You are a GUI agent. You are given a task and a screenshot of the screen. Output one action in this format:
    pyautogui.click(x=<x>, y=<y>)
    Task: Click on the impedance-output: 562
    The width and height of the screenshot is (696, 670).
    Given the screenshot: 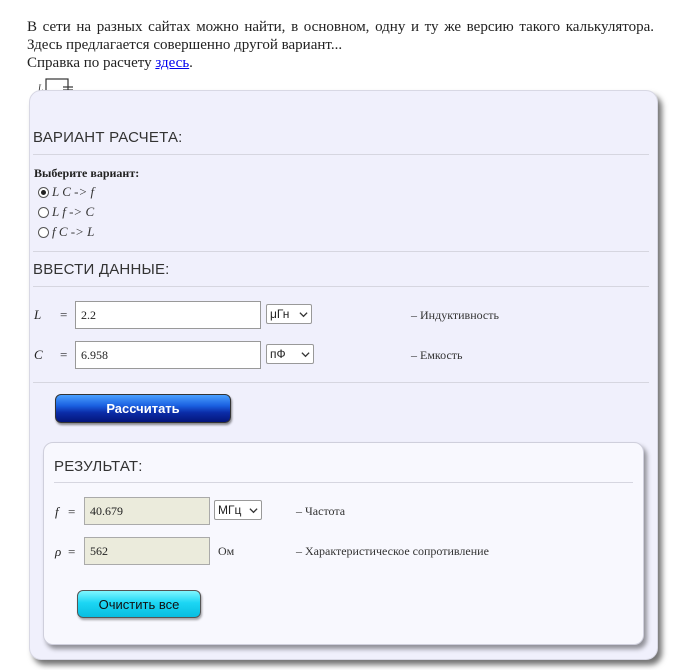 What is the action you would take?
    pyautogui.click(x=147, y=551)
    